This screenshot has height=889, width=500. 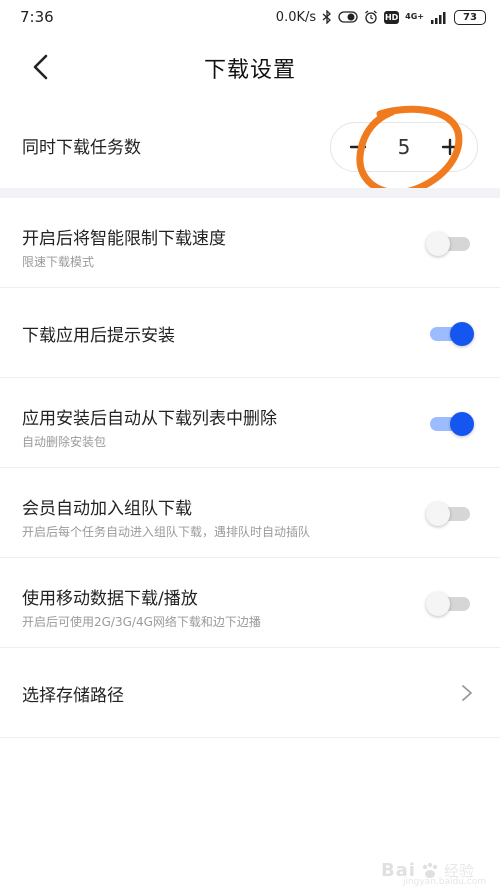 I want to click on hd-icon: HD, so click(x=392, y=17).